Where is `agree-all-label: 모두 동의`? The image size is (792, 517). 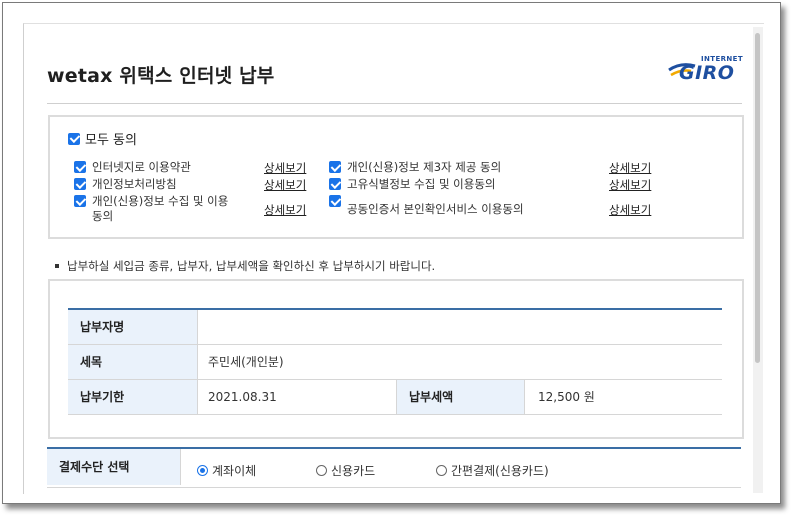 agree-all-label: 모두 동의 is located at coordinates (111, 140).